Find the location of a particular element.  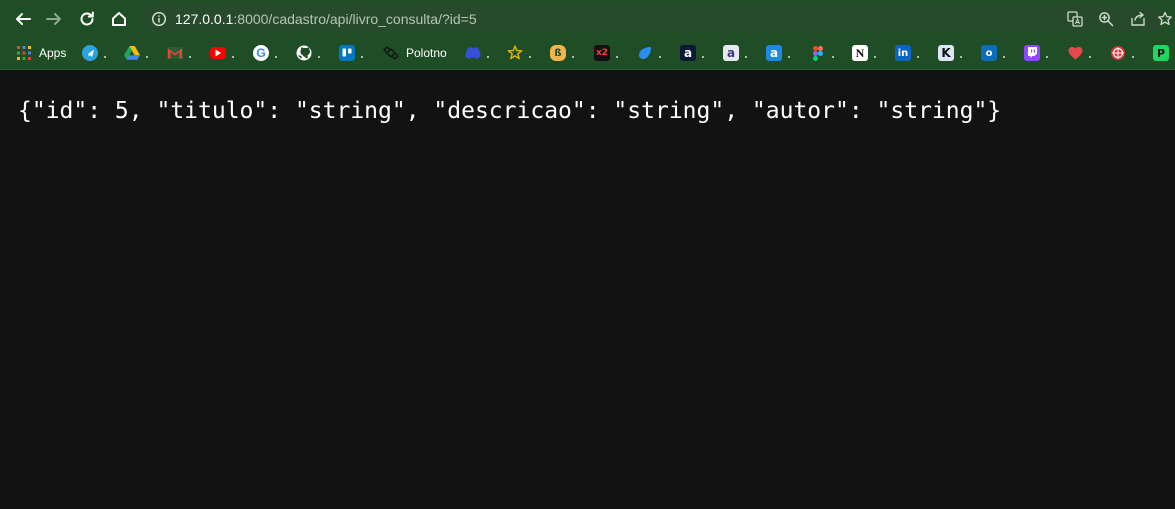

bookmark-polotno: Polotno is located at coordinates (415, 53).